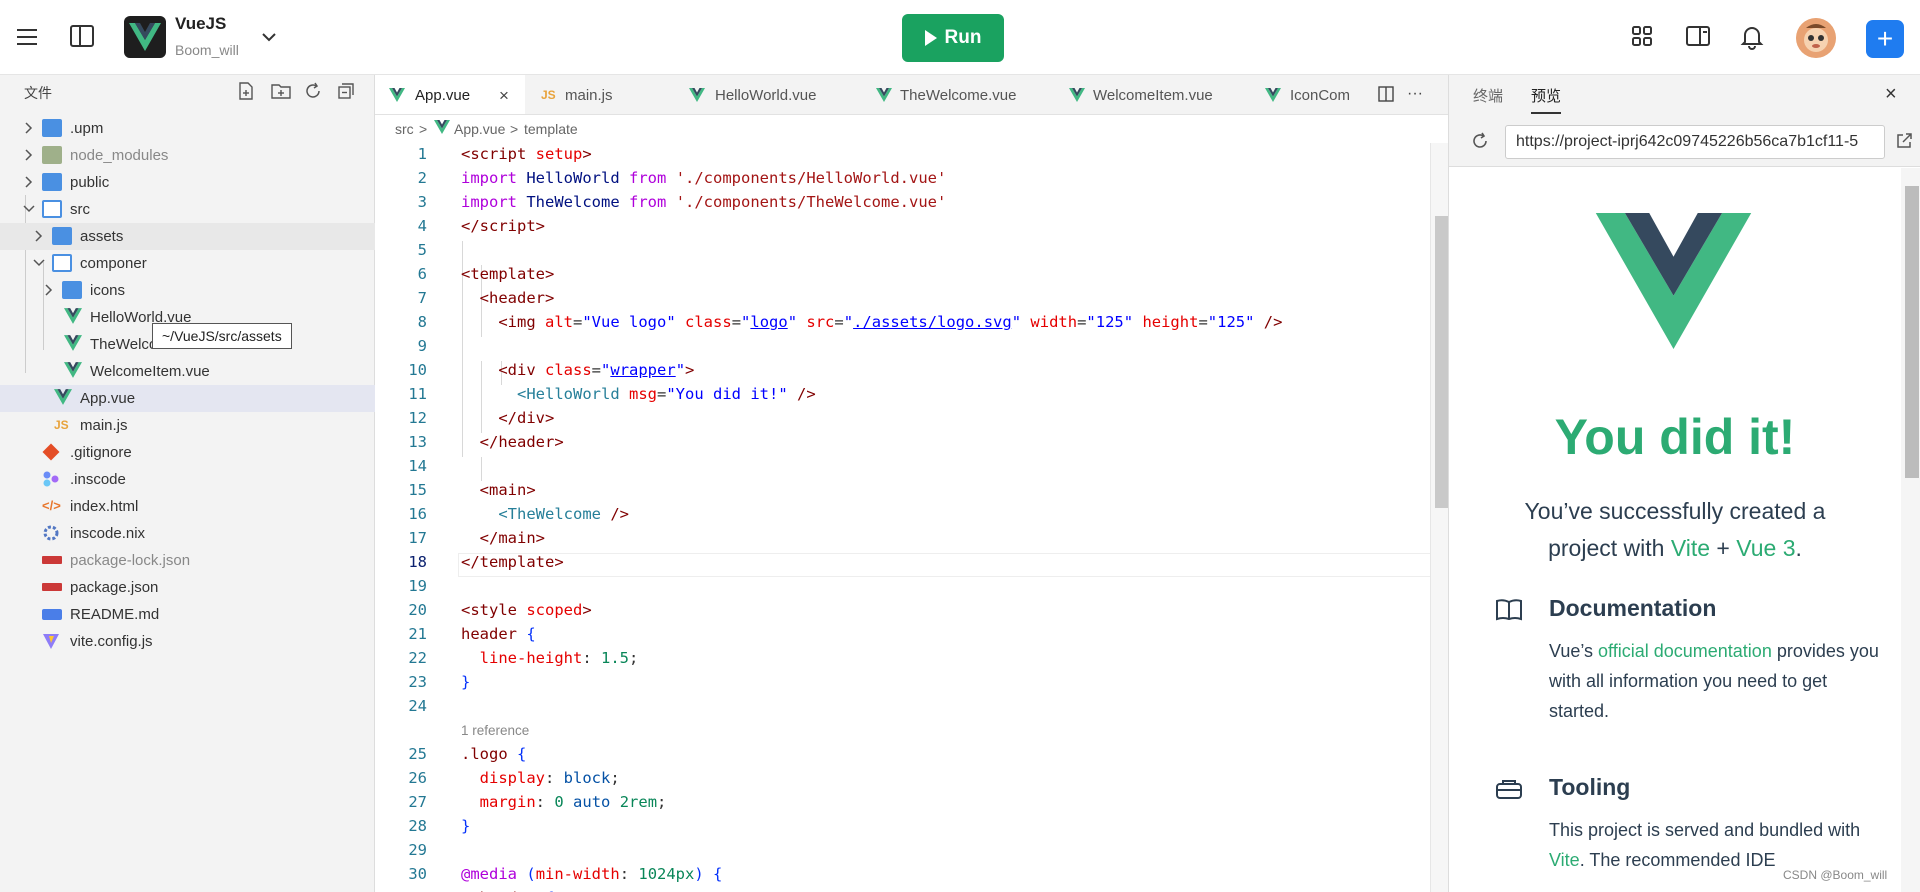 The width and height of the screenshot is (1920, 892). Describe the element at coordinates (404, 129) in the screenshot. I see `breadcrumb-item: src` at that location.